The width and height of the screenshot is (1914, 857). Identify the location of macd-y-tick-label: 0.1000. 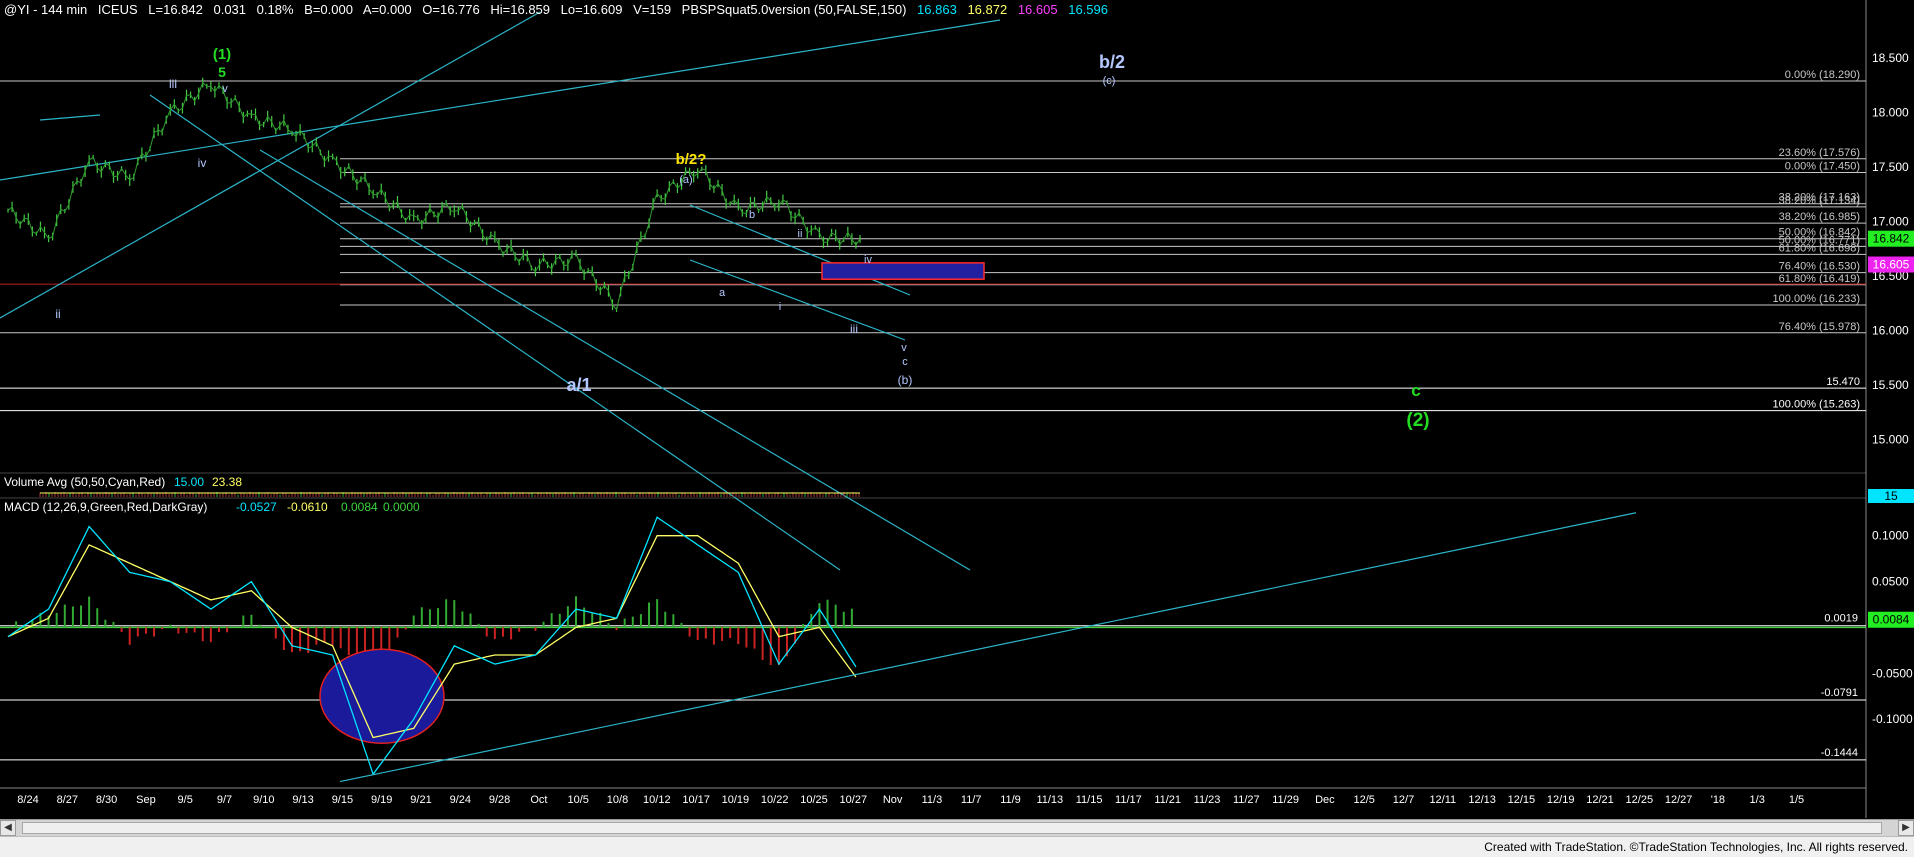
(1890, 536).